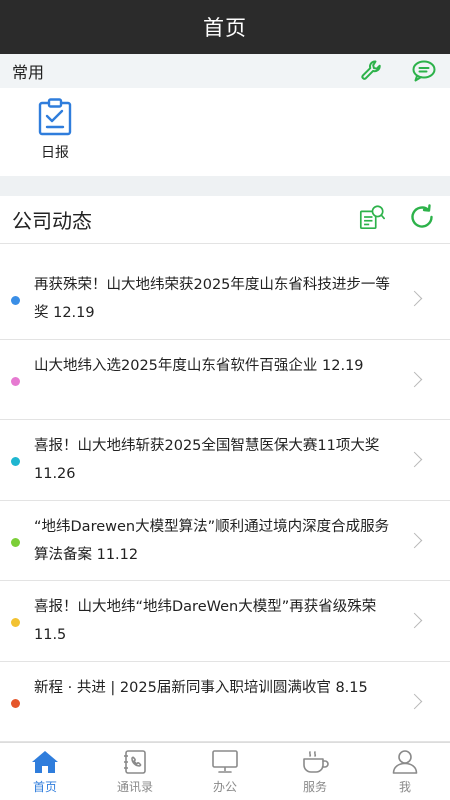 The height and width of the screenshot is (800, 450). What do you see at coordinates (225, 132) in the screenshot?
I see `common-apps-panel: 日报` at bounding box center [225, 132].